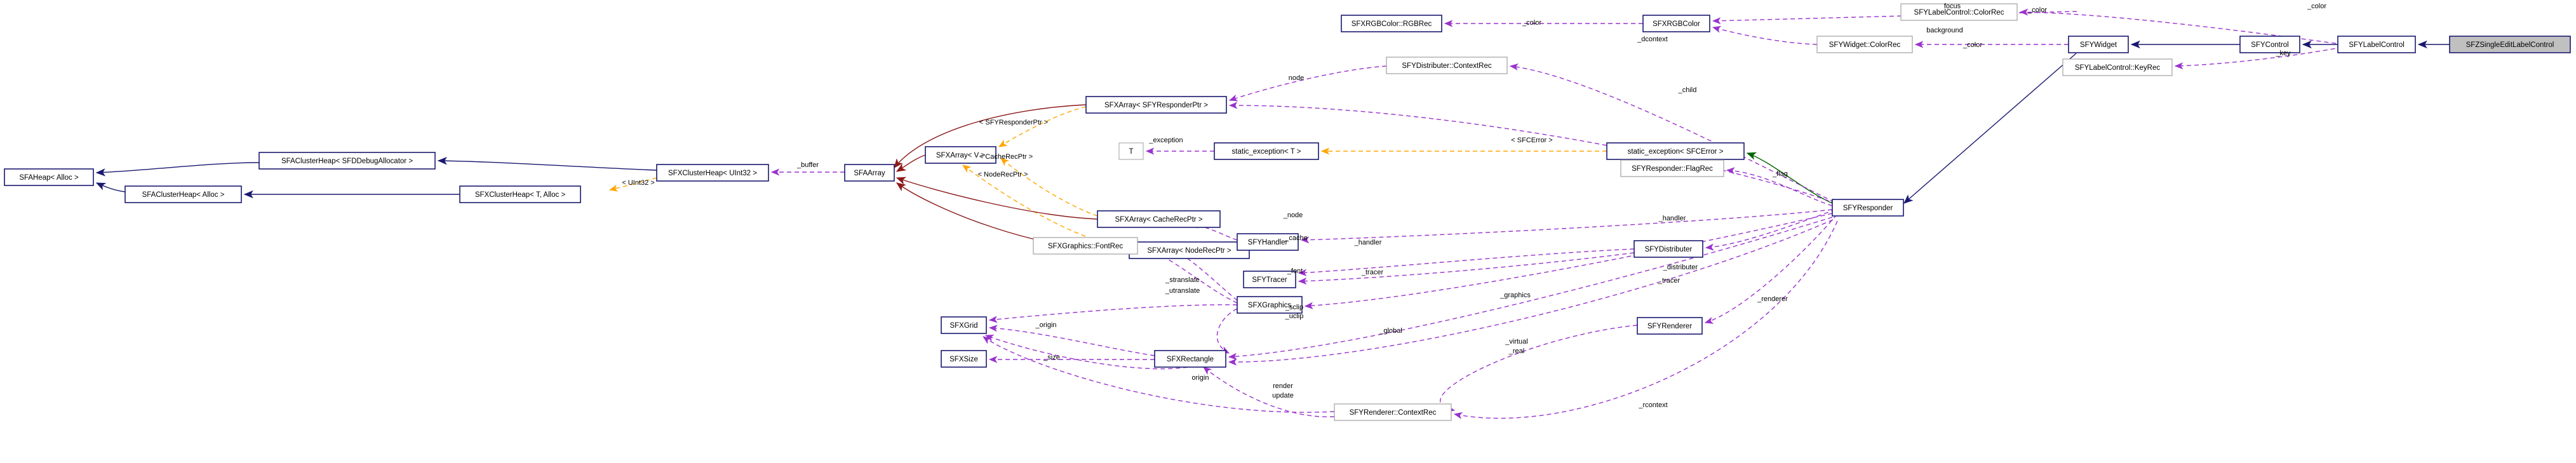 This screenshot has width=2576, height=463. Describe the element at coordinates (1182, 291) in the screenshot. I see `edge-label-utranslate: _utranslate` at that location.